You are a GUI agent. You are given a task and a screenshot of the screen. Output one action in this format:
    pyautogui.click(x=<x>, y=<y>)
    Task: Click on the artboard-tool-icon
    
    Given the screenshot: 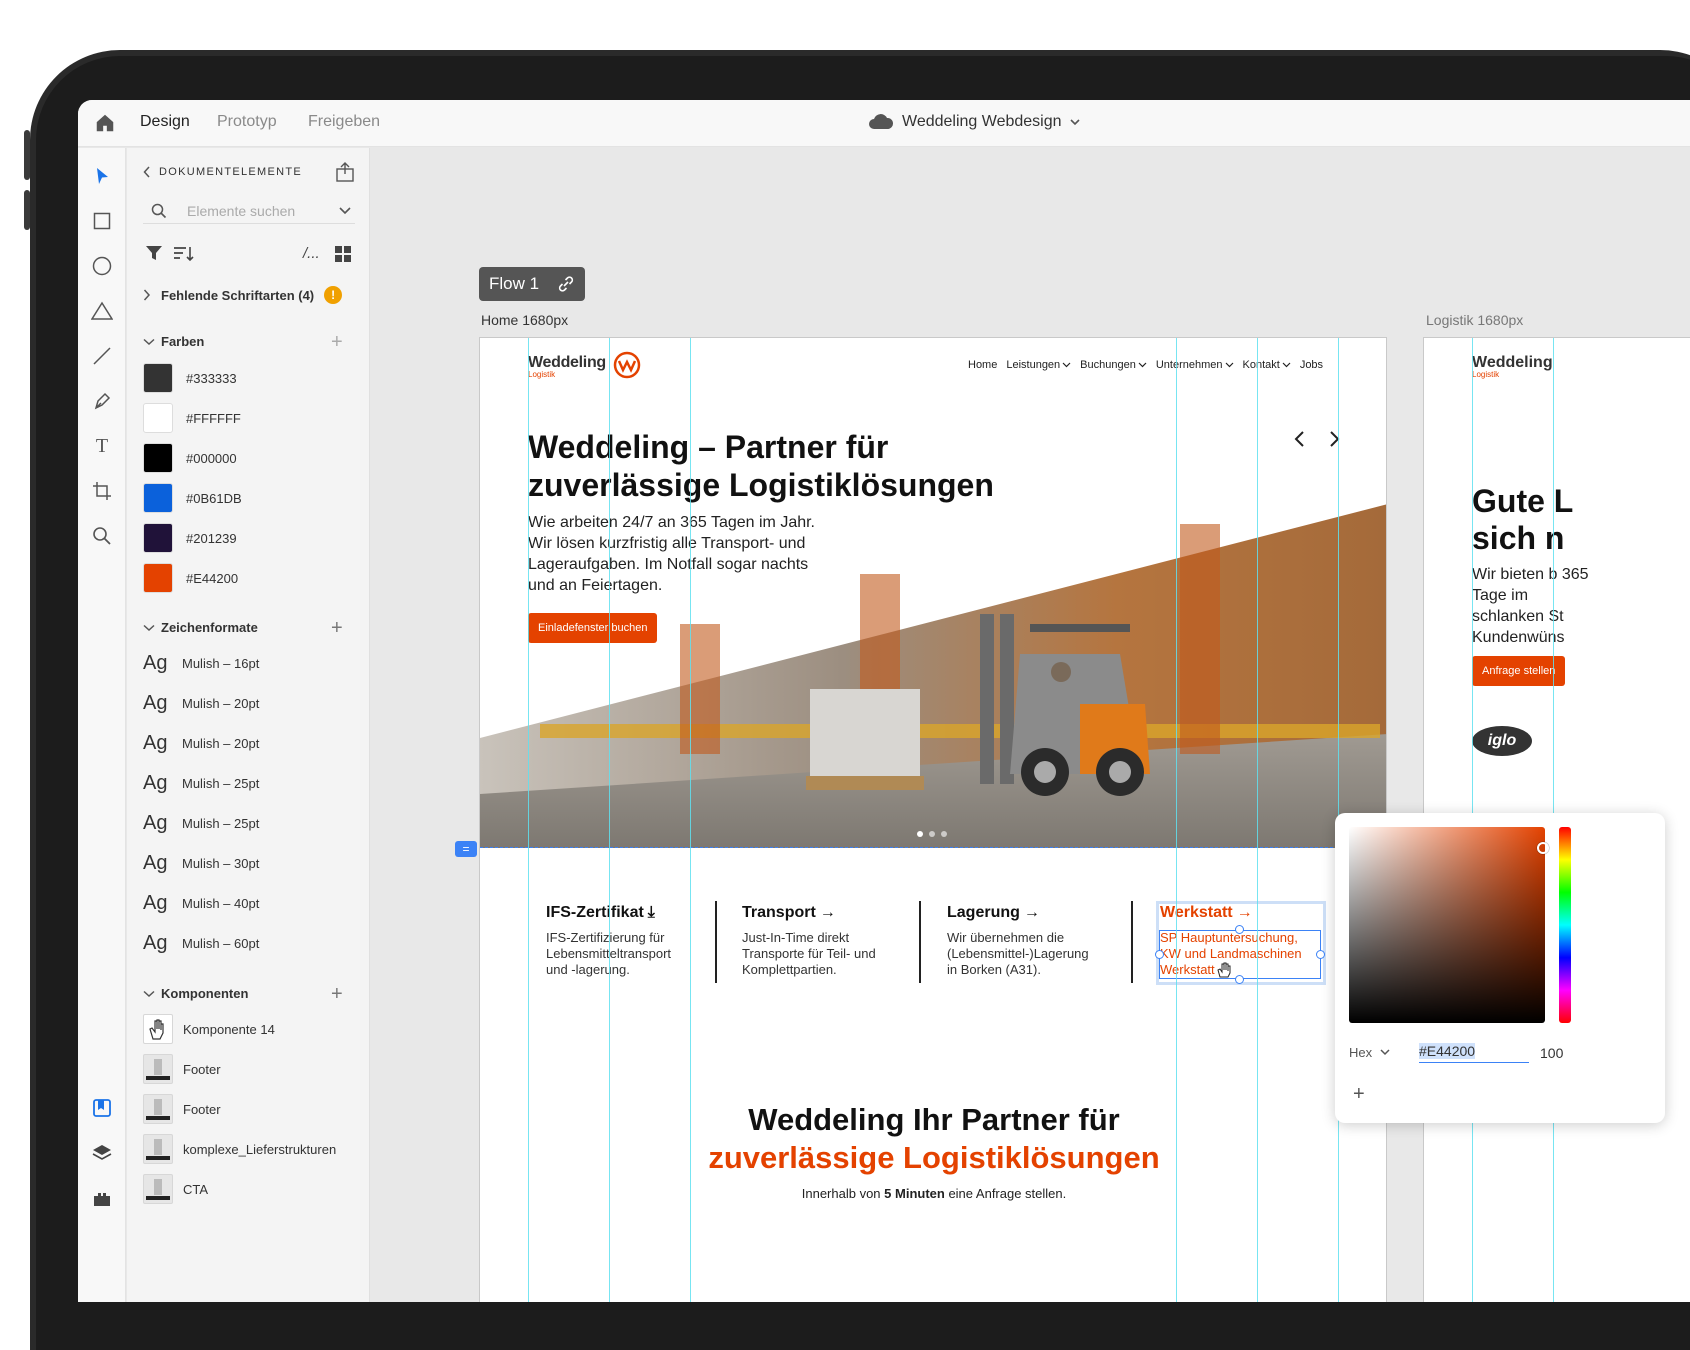 What is the action you would take?
    pyautogui.click(x=102, y=491)
    